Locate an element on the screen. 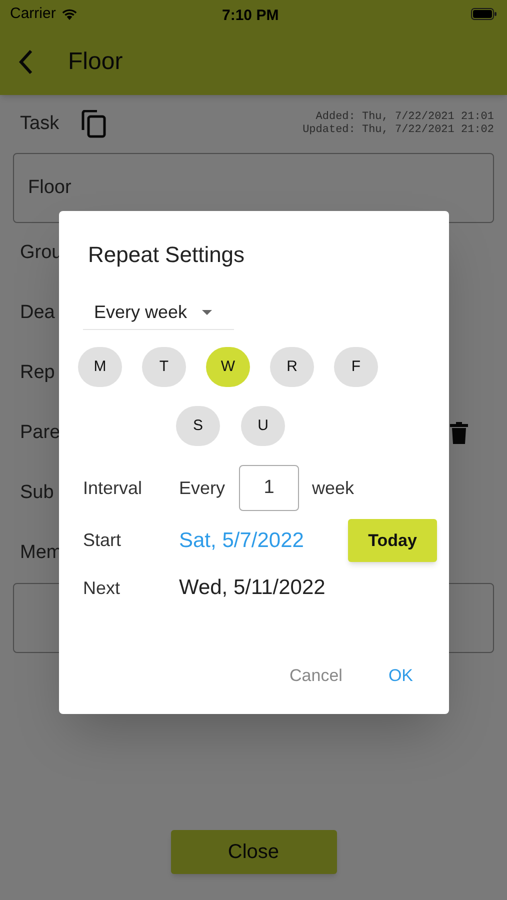 Image resolution: width=507 pixels, height=900 pixels. weekday-toggle: W is located at coordinates (228, 367).